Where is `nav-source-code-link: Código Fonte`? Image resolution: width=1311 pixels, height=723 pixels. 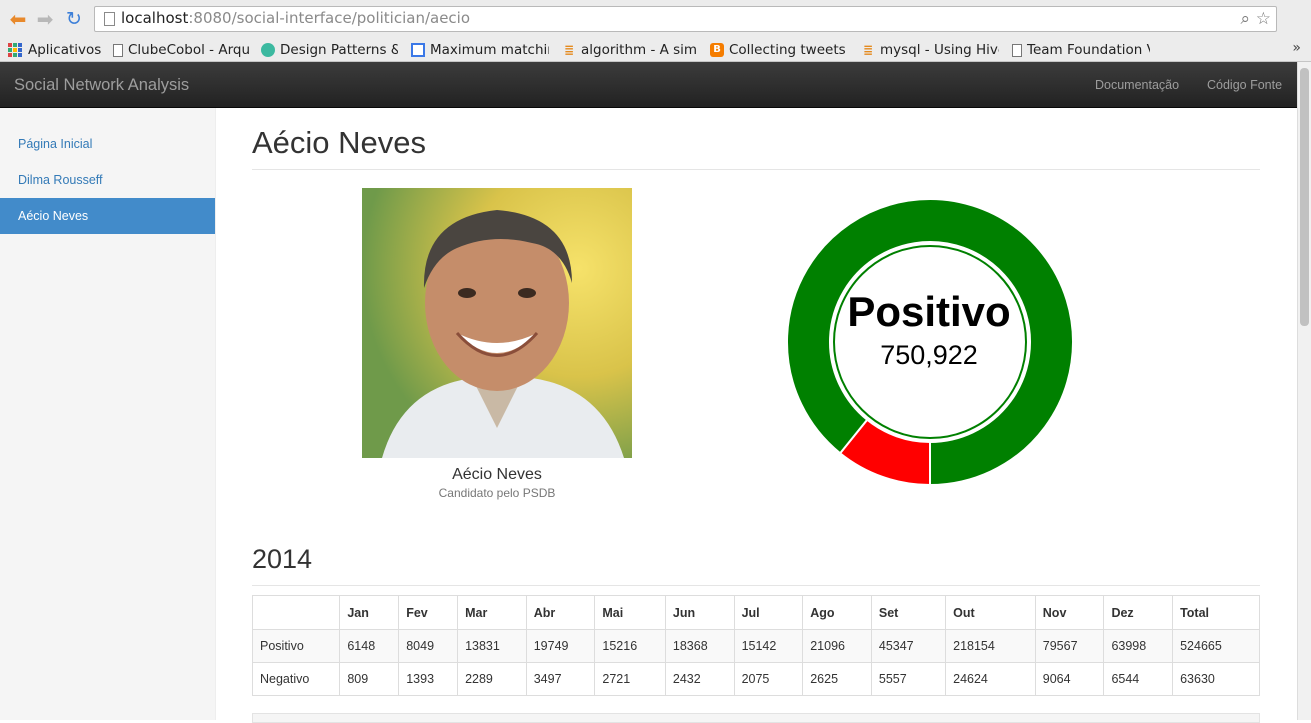 nav-source-code-link: Código Fonte is located at coordinates (1244, 85).